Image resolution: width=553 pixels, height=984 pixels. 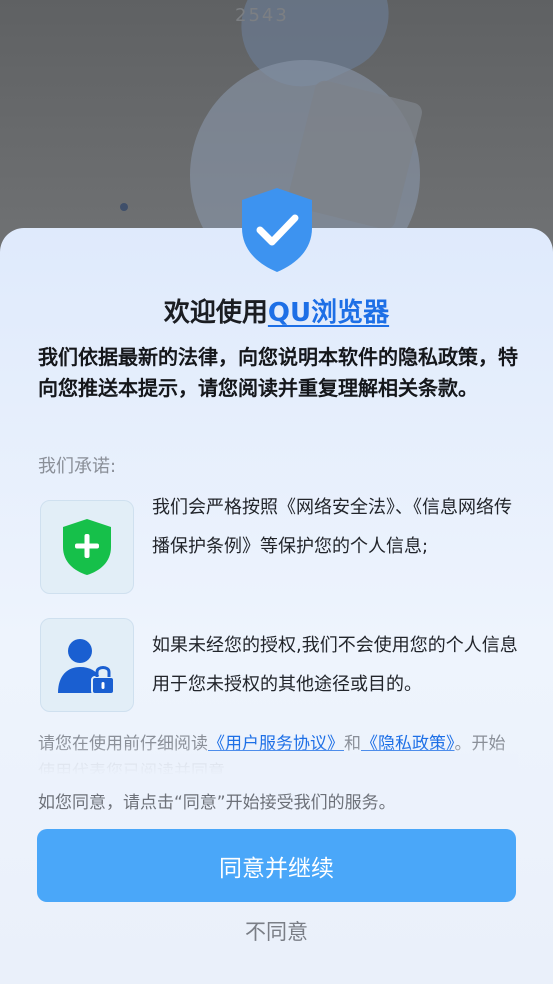 I want to click on background-dot, so click(x=124, y=207).